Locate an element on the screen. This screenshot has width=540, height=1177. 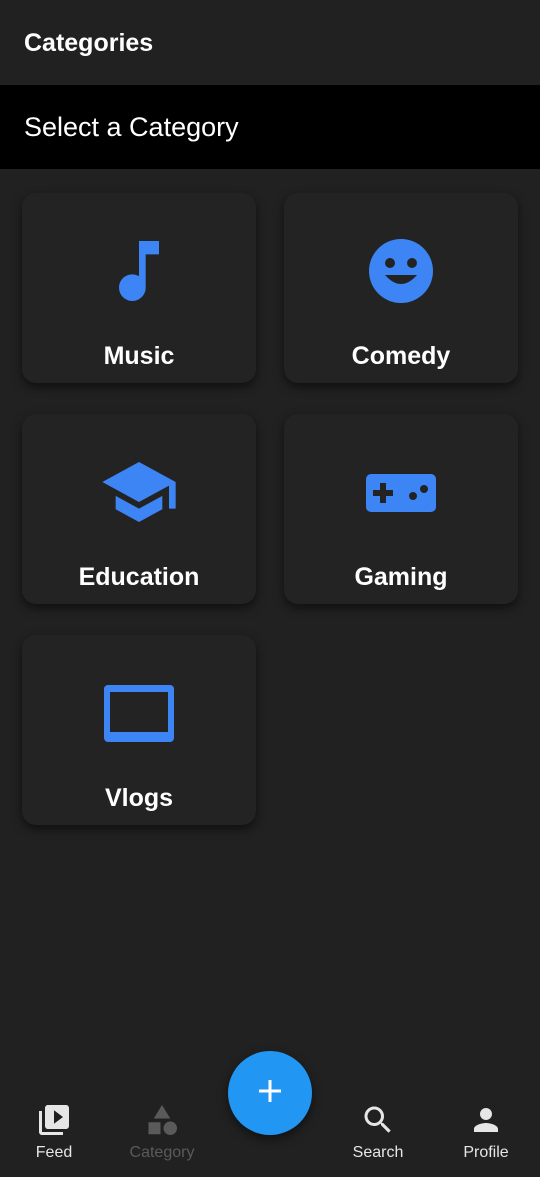
category-card-comedy: Comedy is located at coordinates (401, 288).